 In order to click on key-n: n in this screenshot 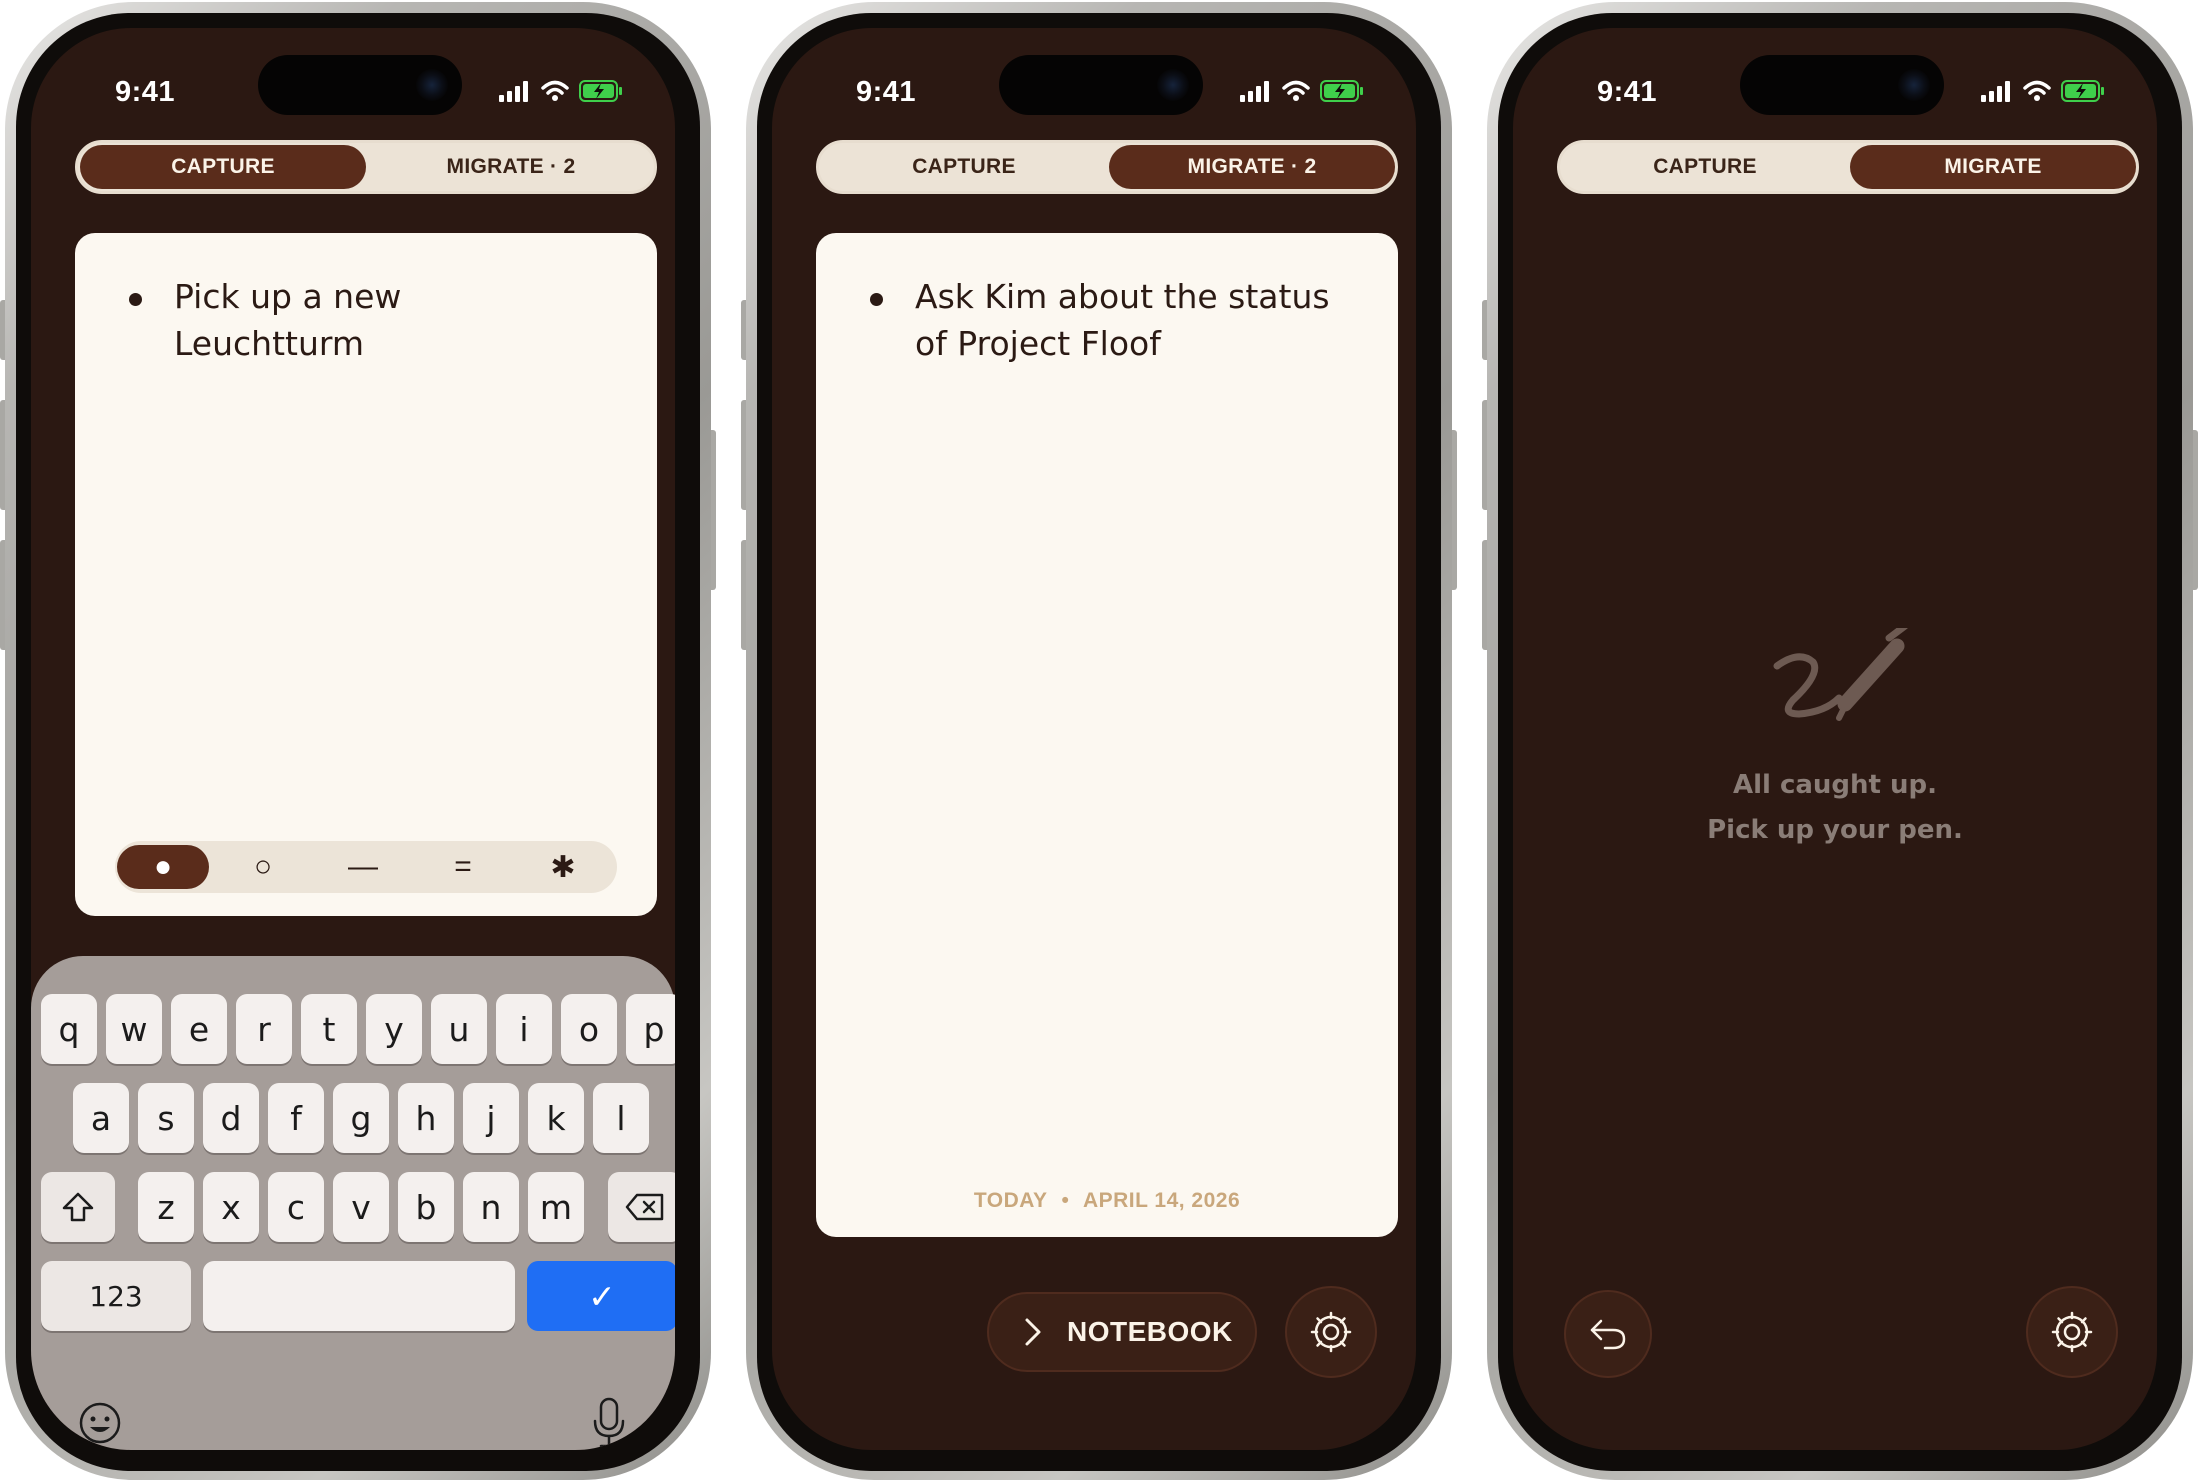, I will do `click(491, 1207)`.